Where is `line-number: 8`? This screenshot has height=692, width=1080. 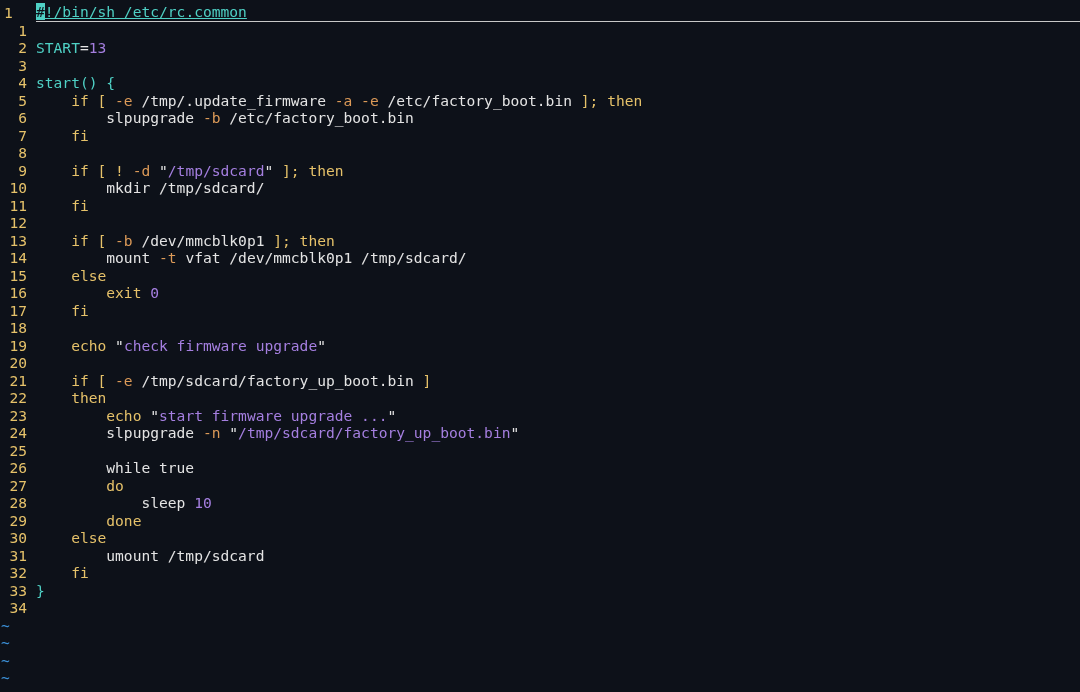
line-number: 8 is located at coordinates (22, 153).